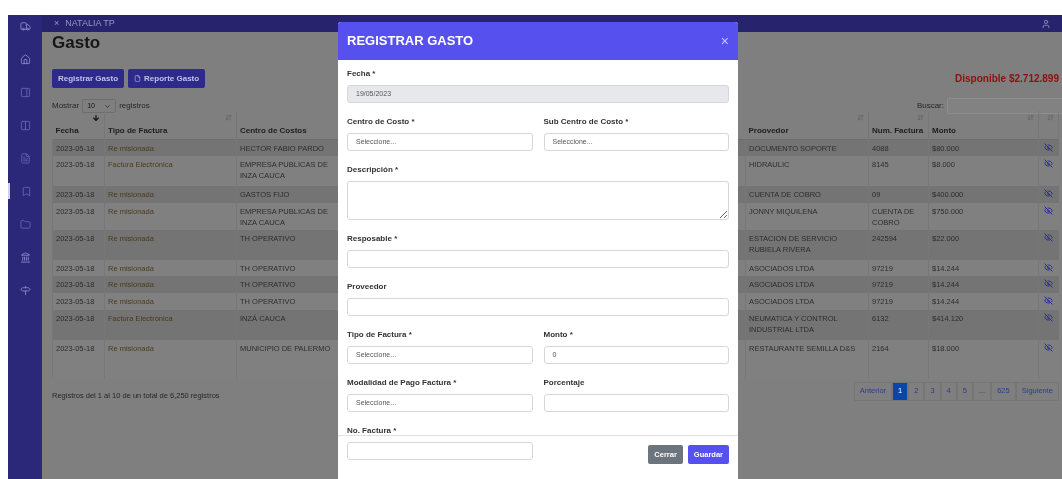 This screenshot has height=479, width=1062. What do you see at coordinates (25, 224) in the screenshot?
I see `folder-icon` at bounding box center [25, 224].